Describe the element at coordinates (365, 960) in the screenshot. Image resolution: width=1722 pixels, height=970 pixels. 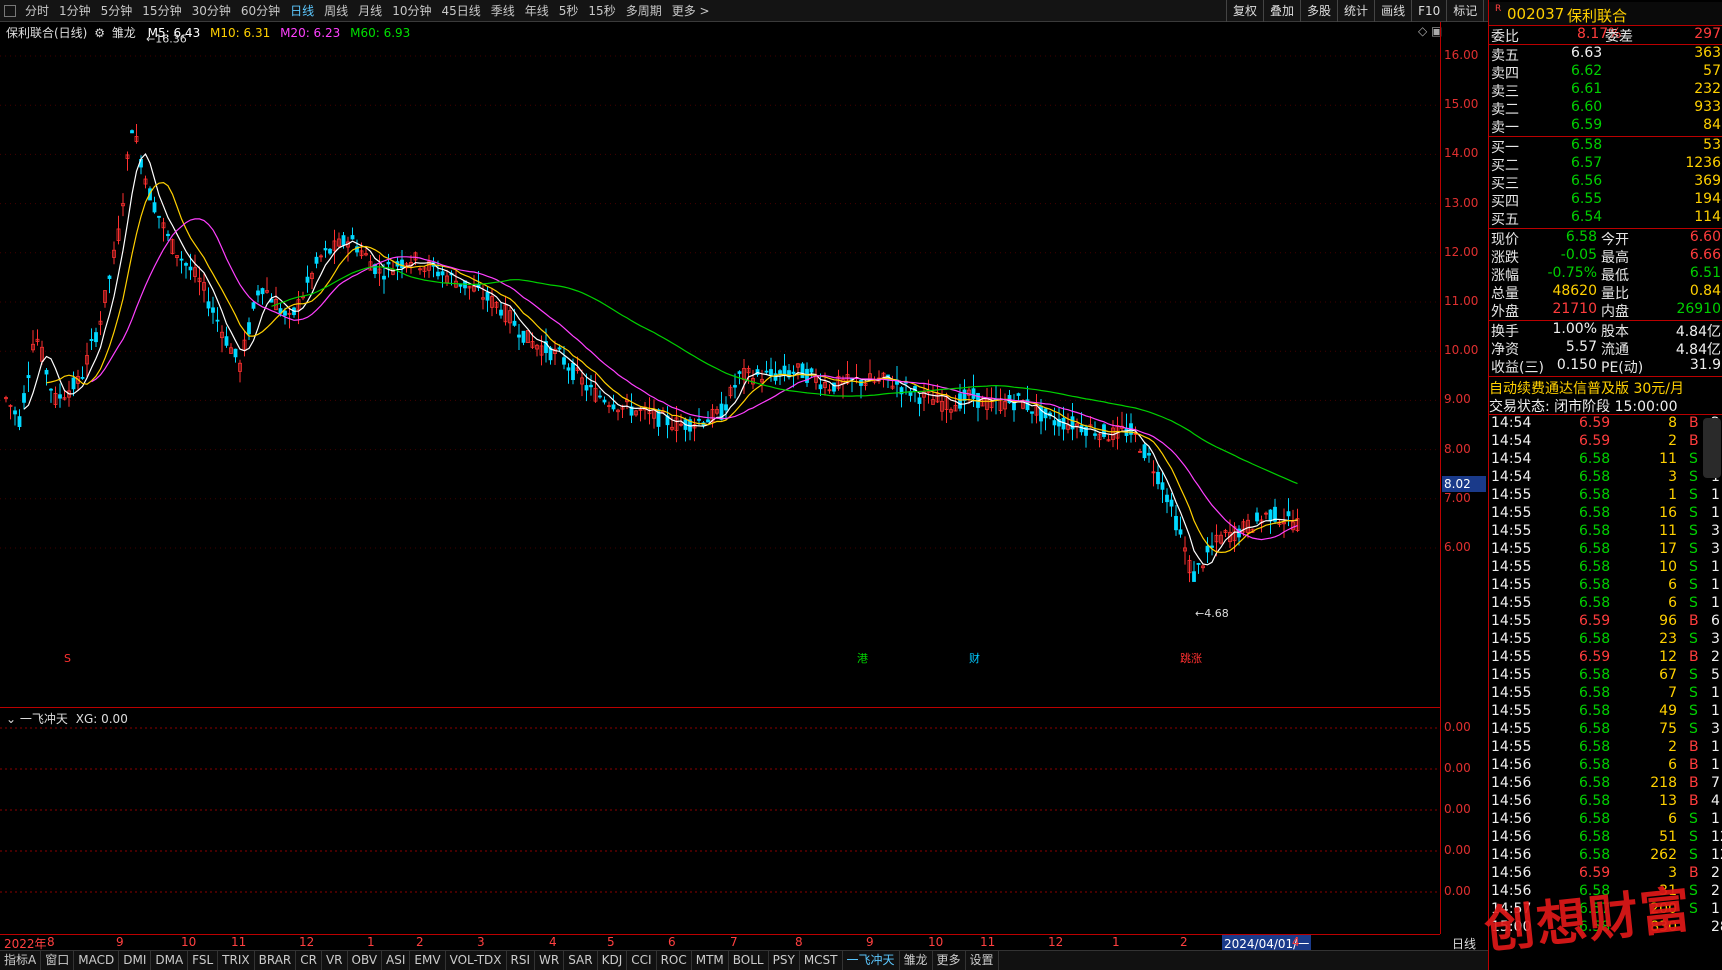
I see `indicator-tab: OBV` at that location.